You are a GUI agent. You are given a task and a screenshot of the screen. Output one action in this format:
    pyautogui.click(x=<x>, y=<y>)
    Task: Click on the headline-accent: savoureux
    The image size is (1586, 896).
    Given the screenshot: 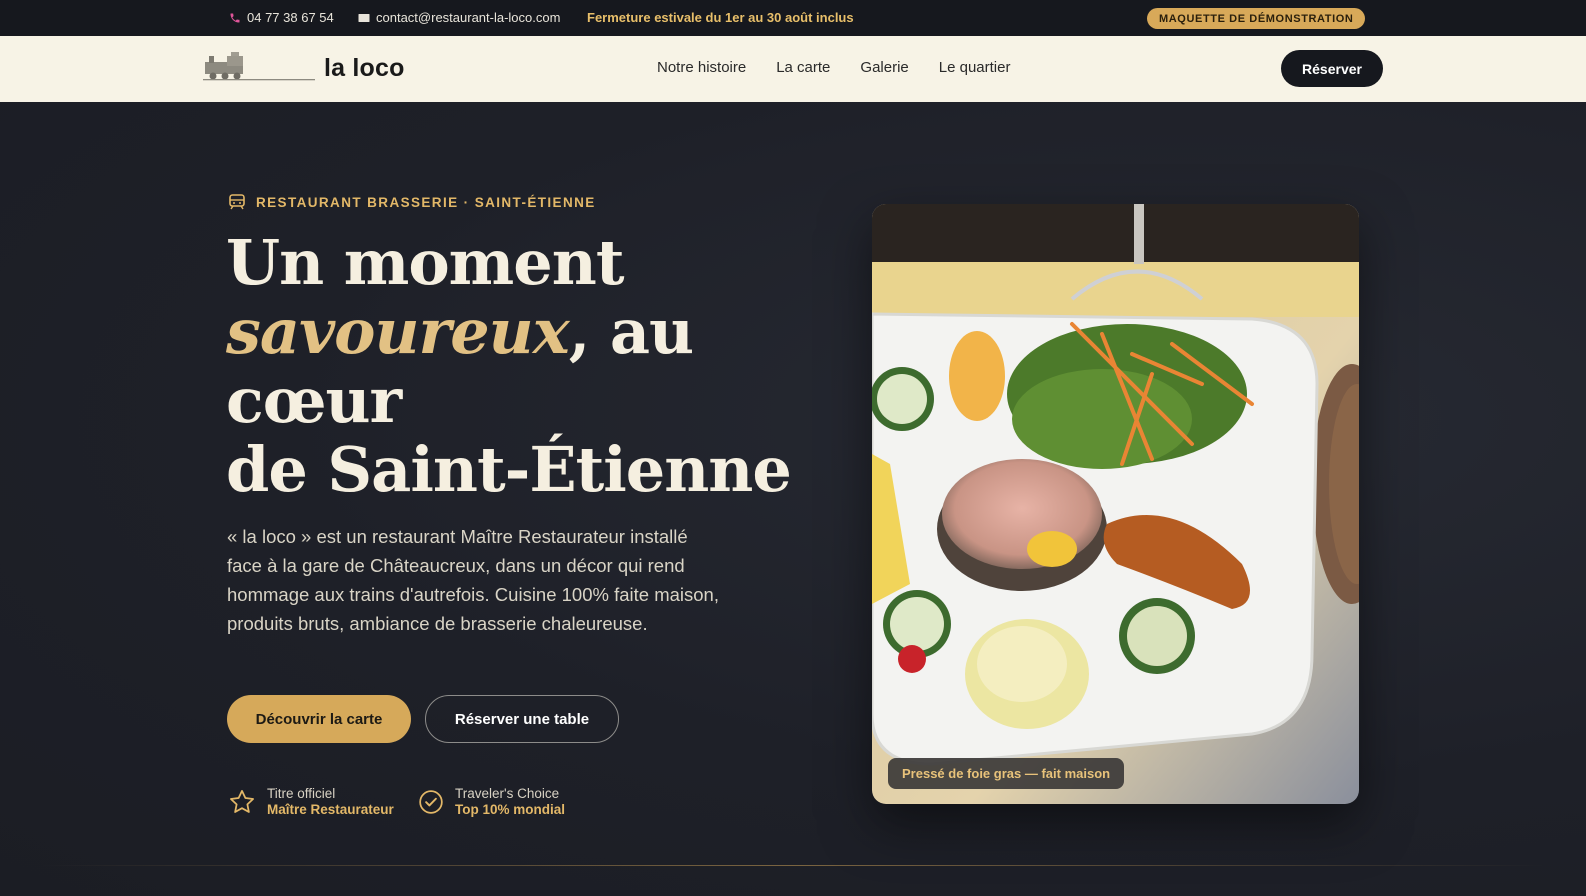 What is the action you would take?
    pyautogui.click(x=398, y=331)
    